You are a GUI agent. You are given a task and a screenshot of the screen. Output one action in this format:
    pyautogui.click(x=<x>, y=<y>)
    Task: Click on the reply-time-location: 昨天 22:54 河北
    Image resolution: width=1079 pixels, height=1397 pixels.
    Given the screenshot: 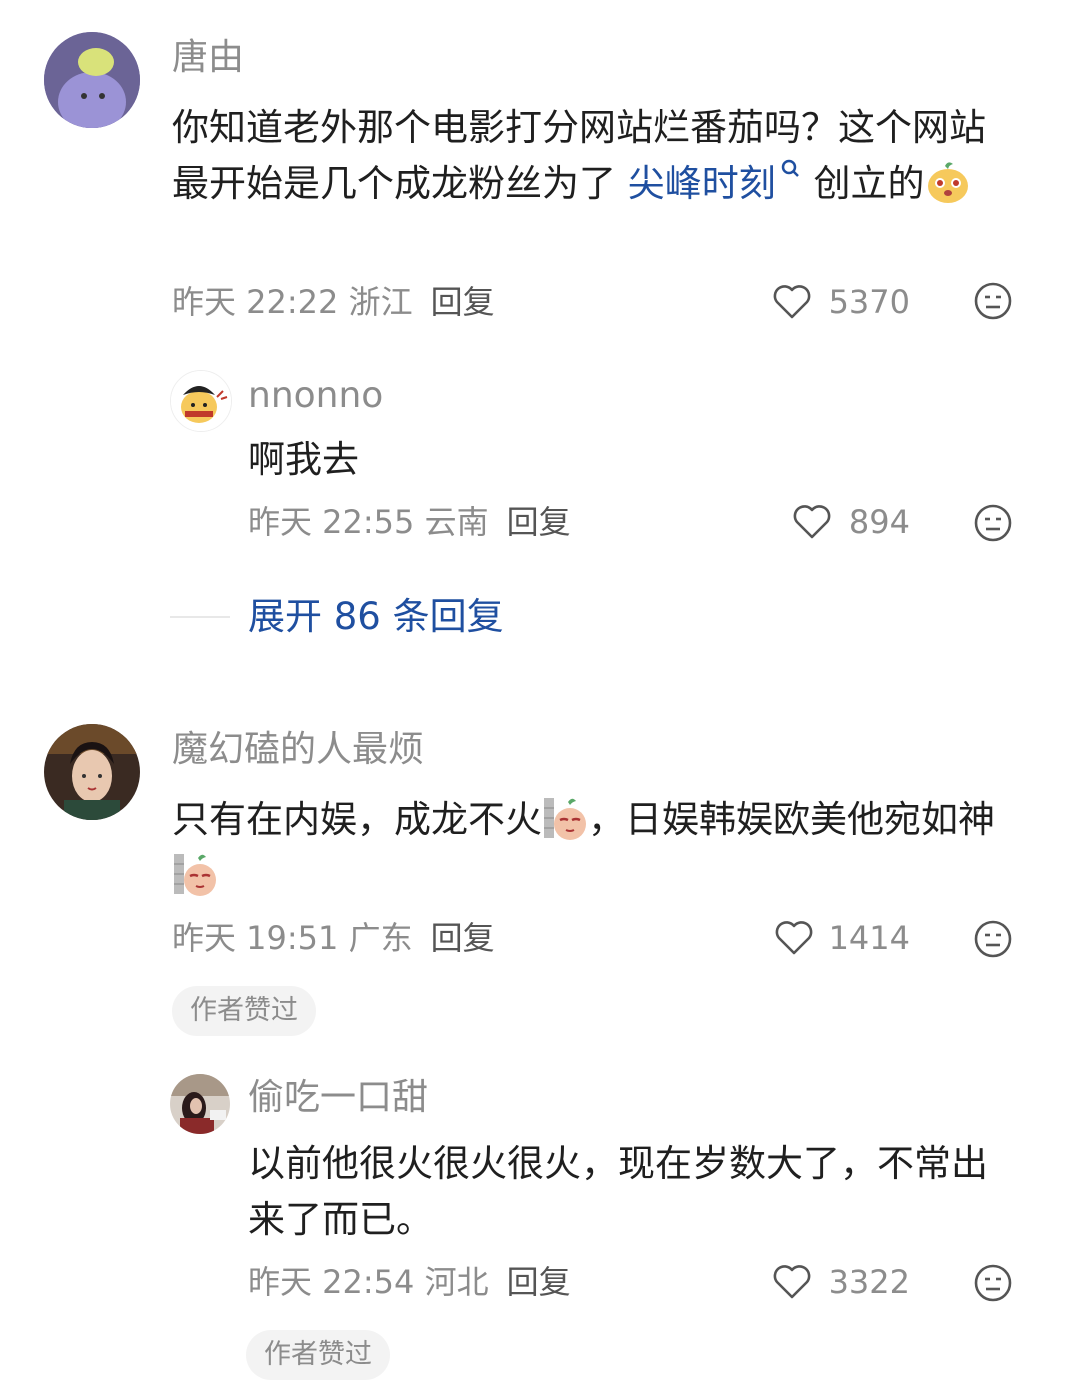 What is the action you would take?
    pyautogui.click(x=368, y=1282)
    